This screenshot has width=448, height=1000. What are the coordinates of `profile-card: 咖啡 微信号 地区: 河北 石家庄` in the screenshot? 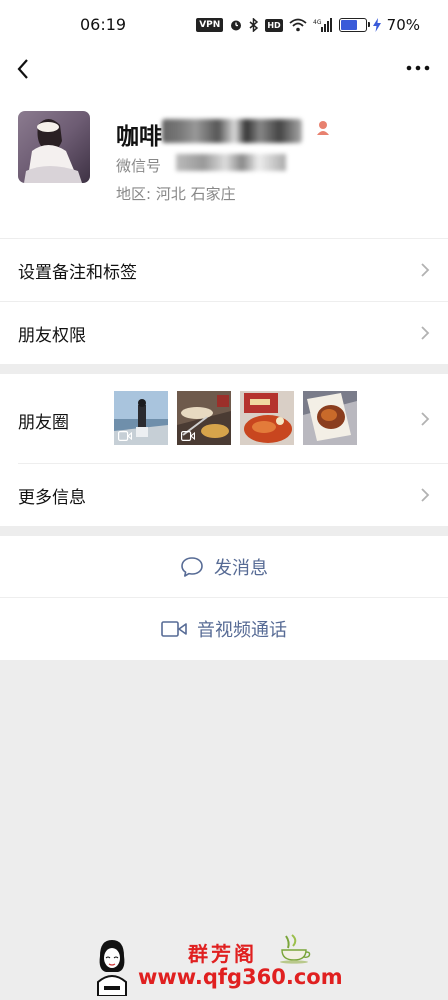 It's located at (224, 164).